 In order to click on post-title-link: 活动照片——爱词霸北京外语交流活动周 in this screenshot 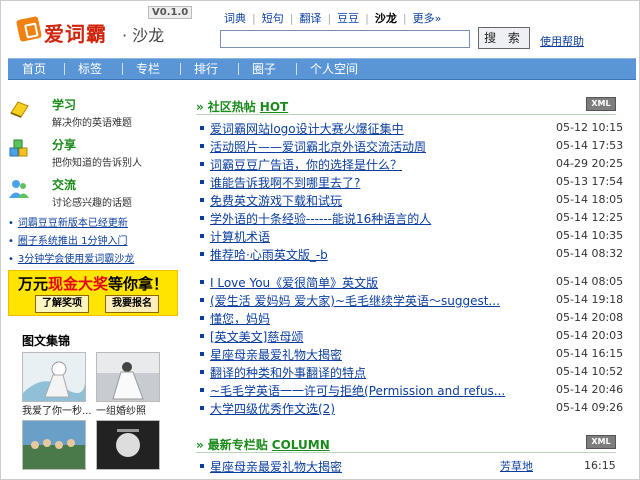, I will do `click(318, 146)`.